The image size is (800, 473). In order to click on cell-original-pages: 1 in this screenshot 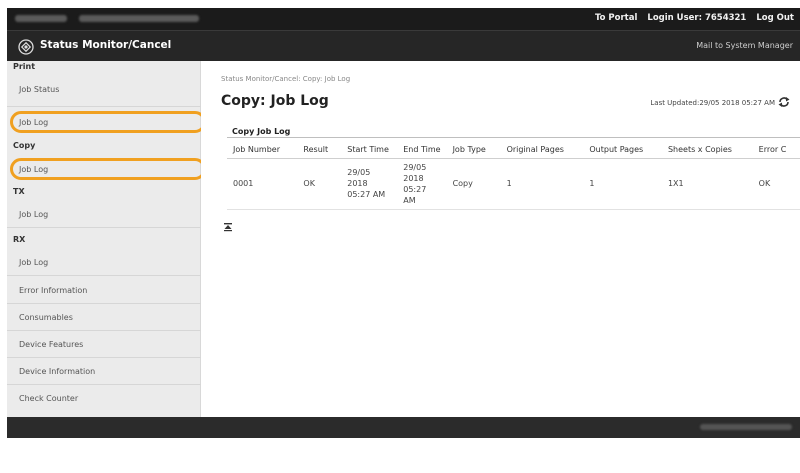, I will do `click(542, 184)`.